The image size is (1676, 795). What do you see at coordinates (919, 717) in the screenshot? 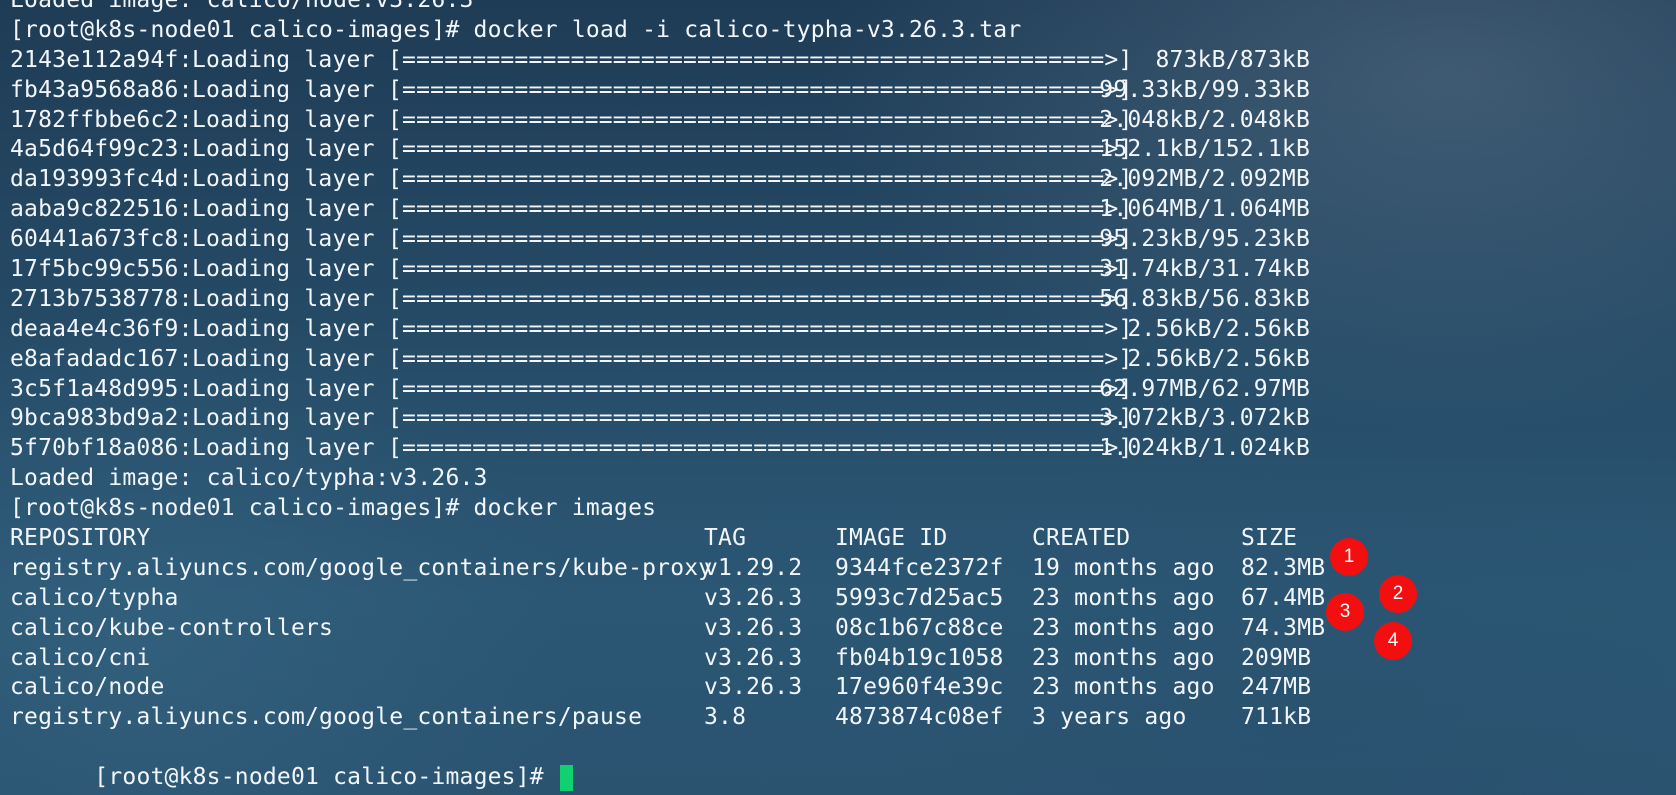
I see `image-id: 4873874c08ef` at bounding box center [919, 717].